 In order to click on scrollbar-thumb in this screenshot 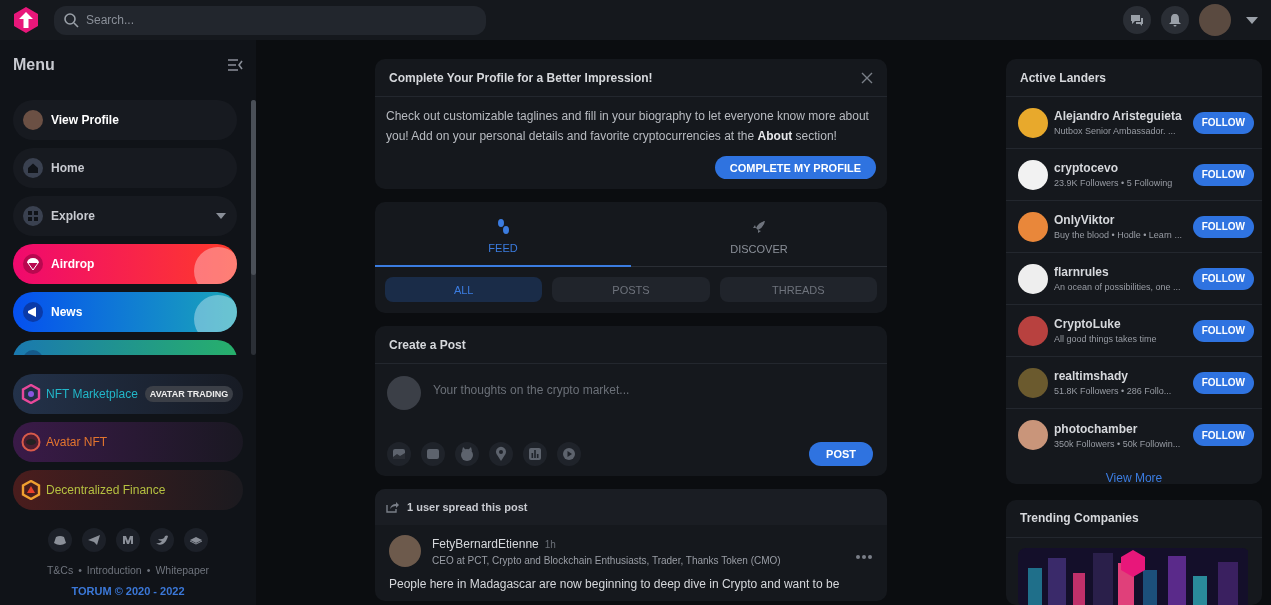, I will do `click(253, 187)`.